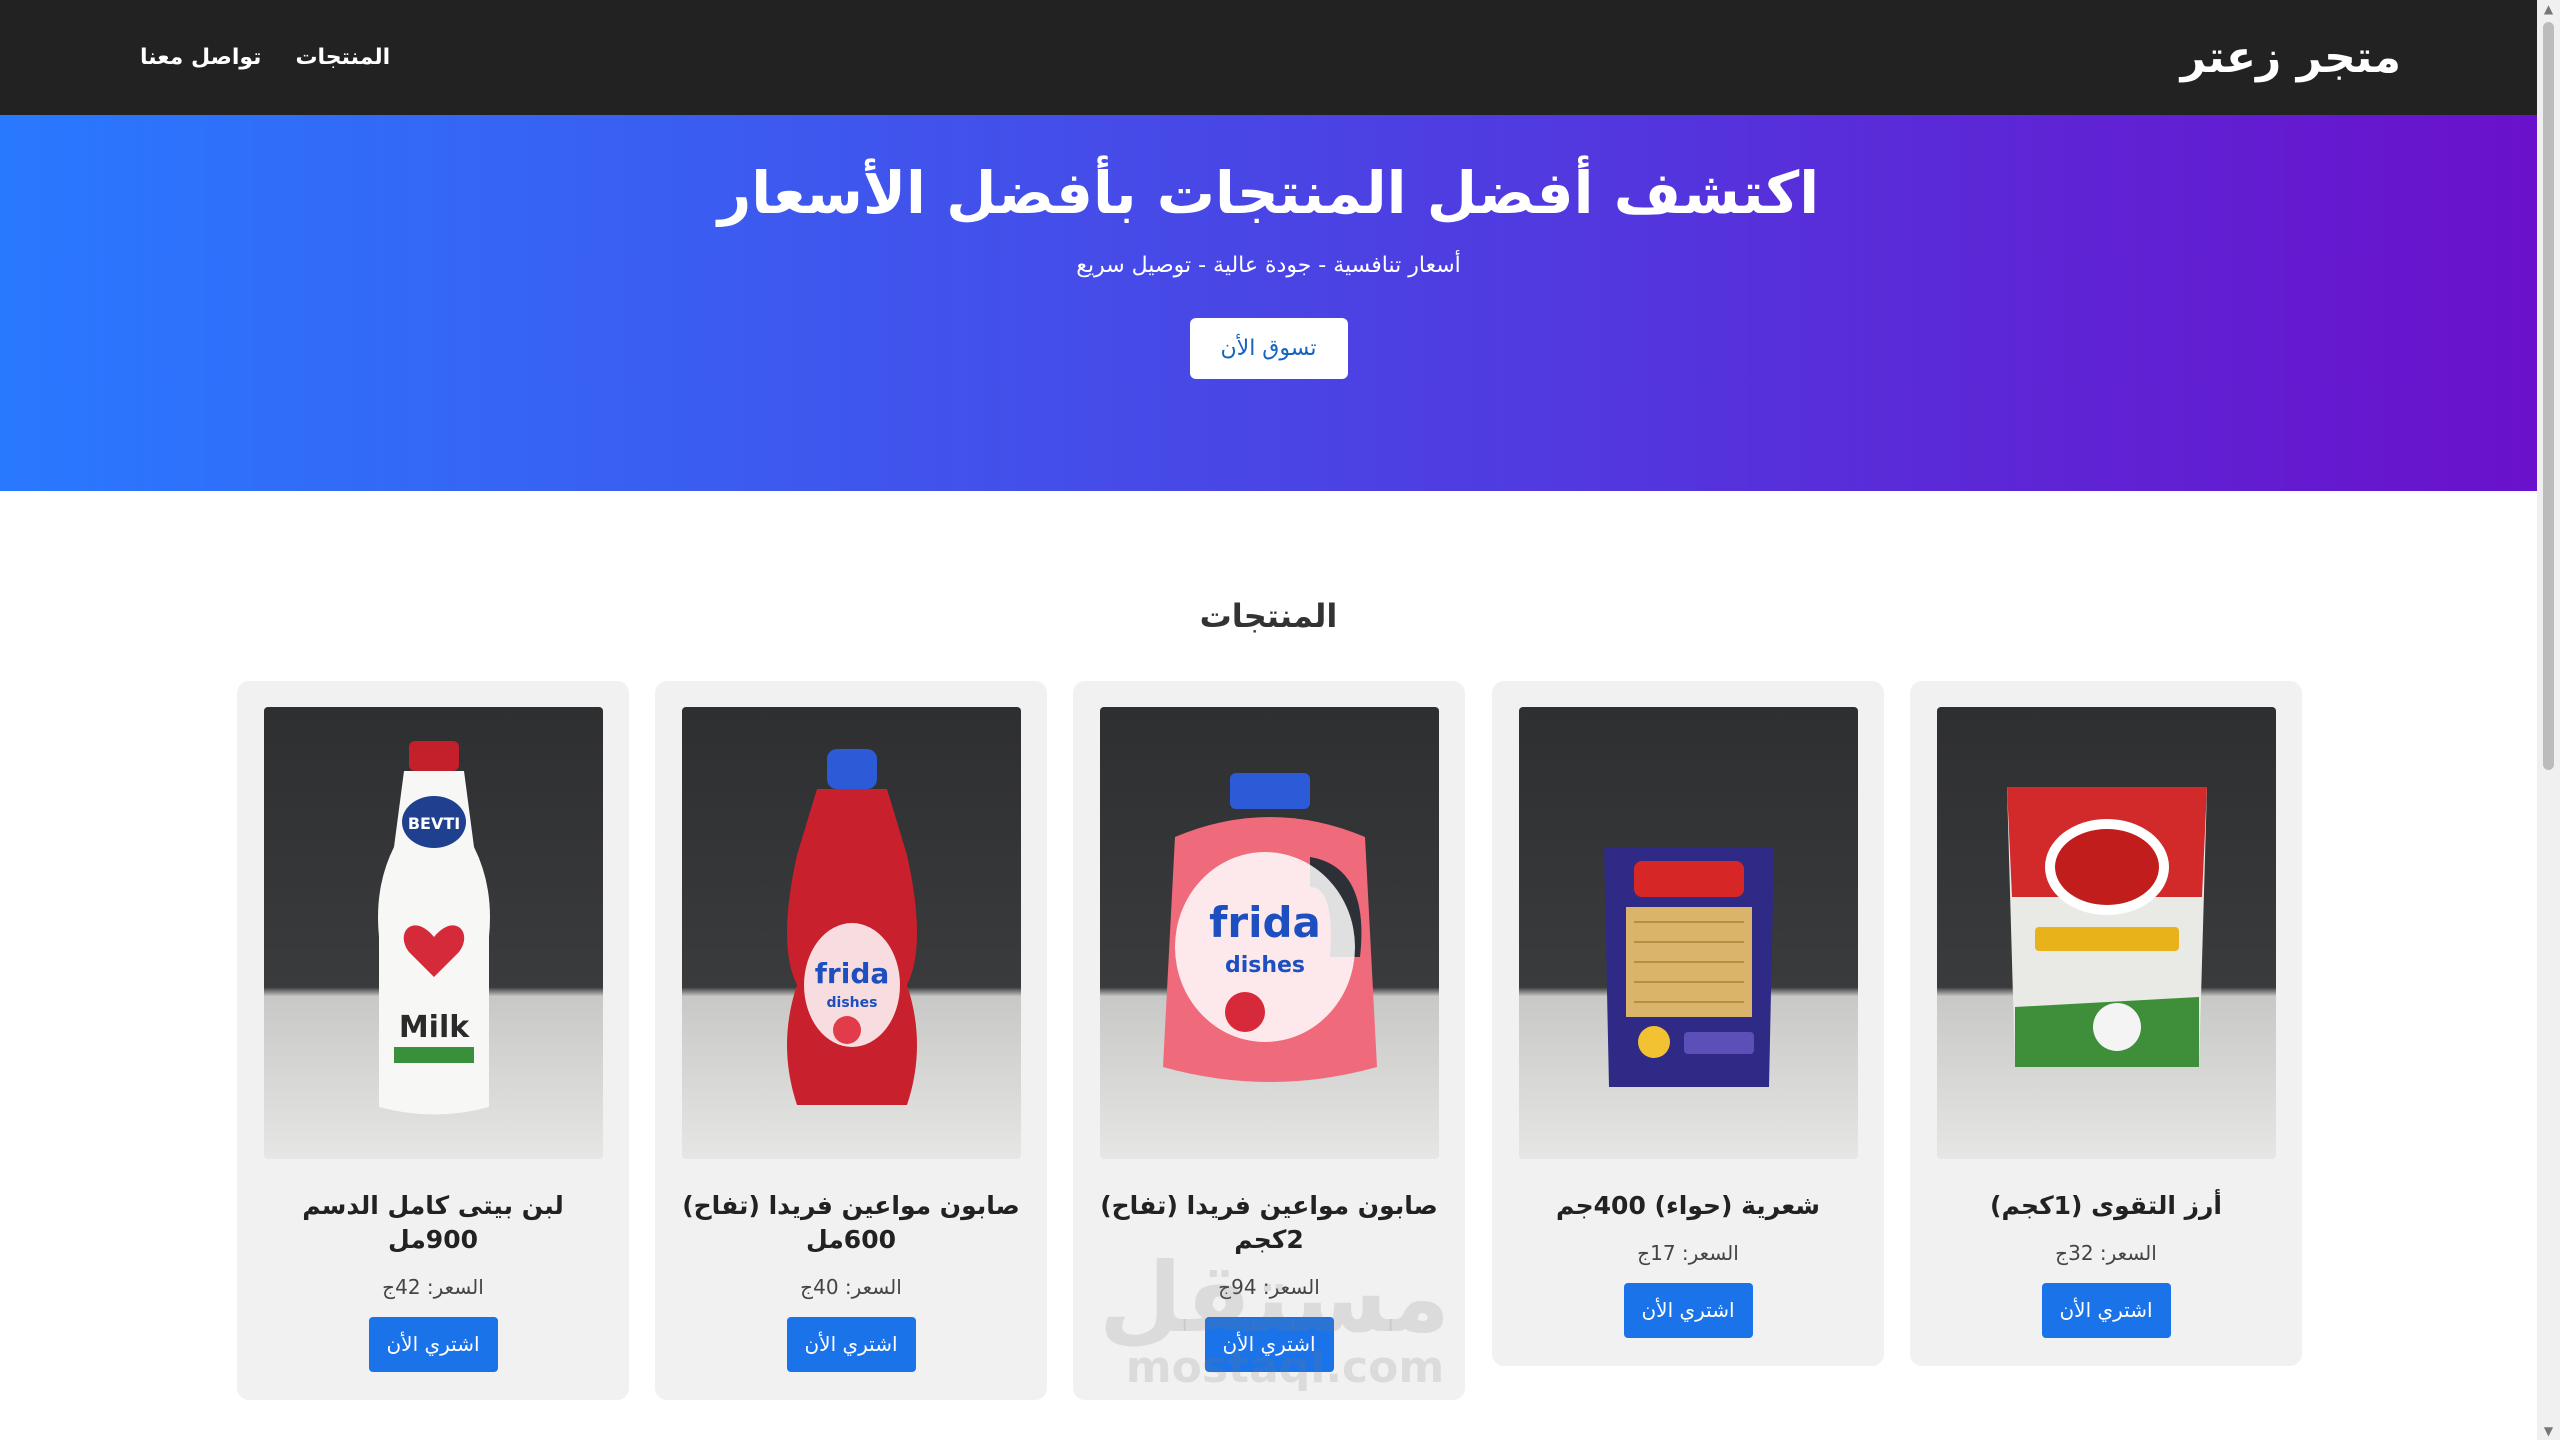  What do you see at coordinates (342, 57) in the screenshot?
I see `nav-link-products: المنتجات` at bounding box center [342, 57].